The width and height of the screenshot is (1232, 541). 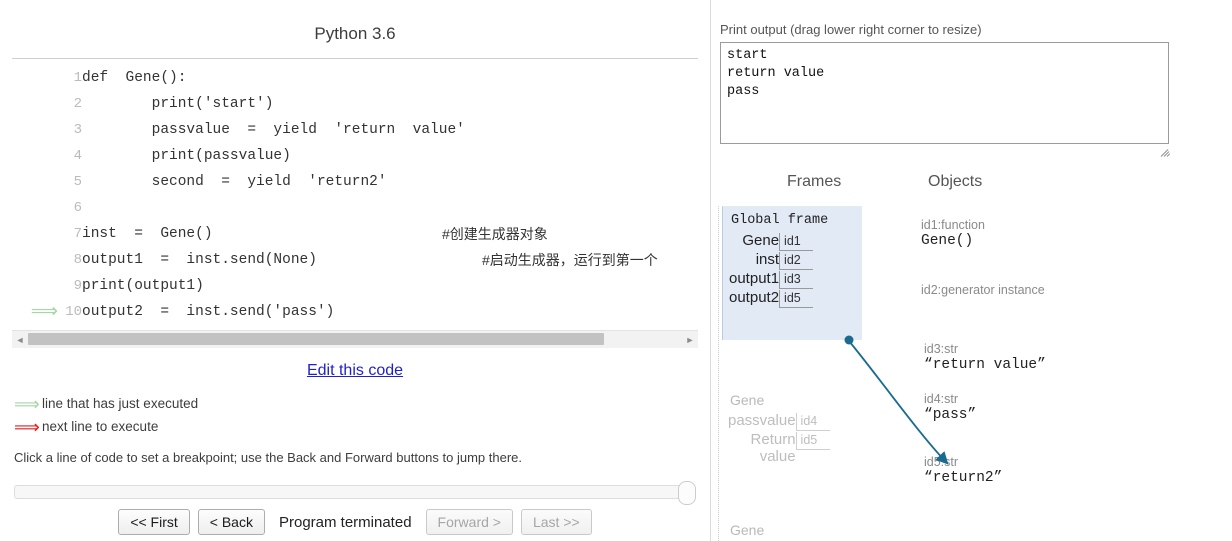 I want to click on code-line: 2 print('start'), so click(x=238, y=104).